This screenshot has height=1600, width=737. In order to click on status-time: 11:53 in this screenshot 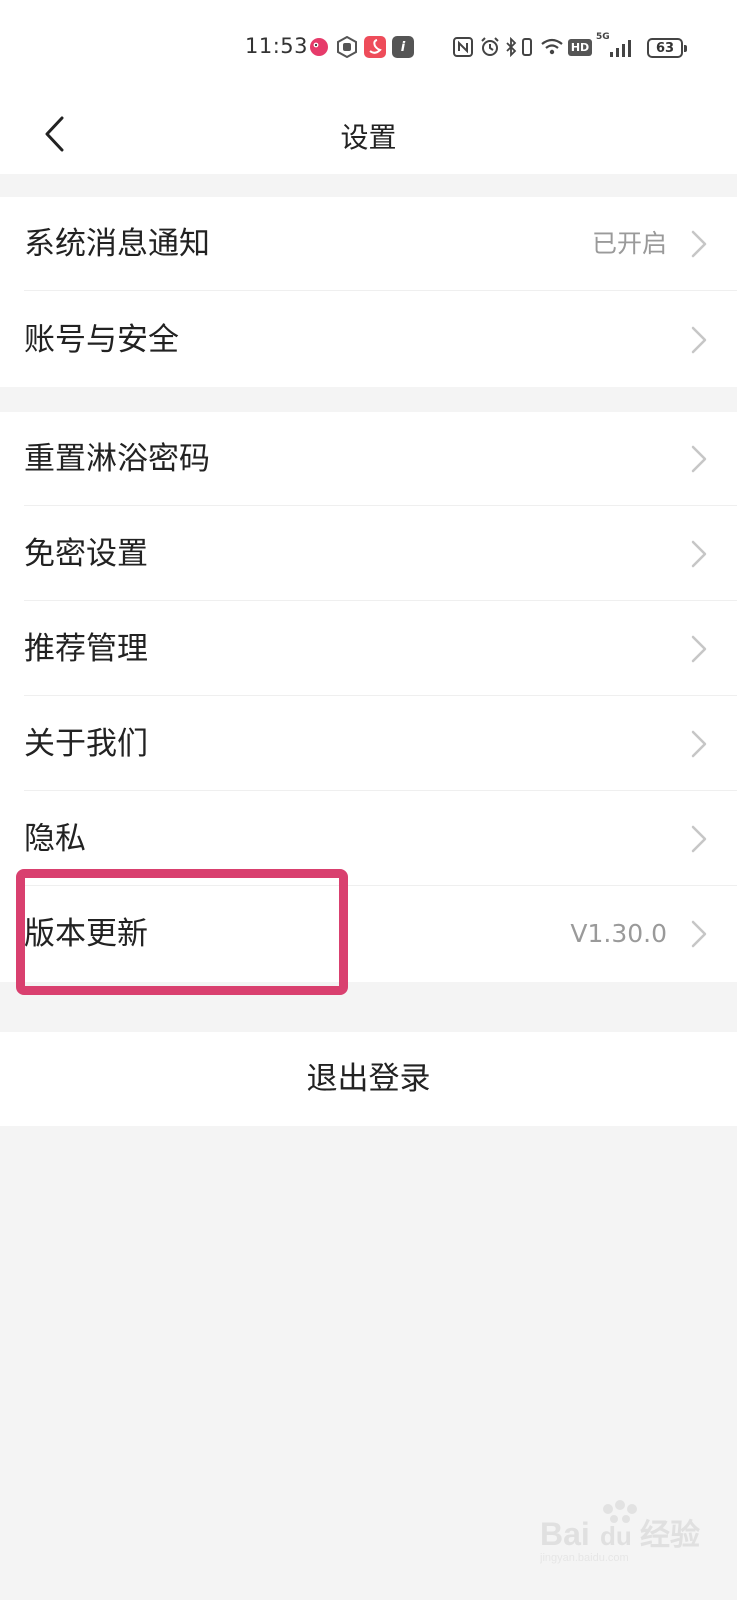, I will do `click(277, 46)`.